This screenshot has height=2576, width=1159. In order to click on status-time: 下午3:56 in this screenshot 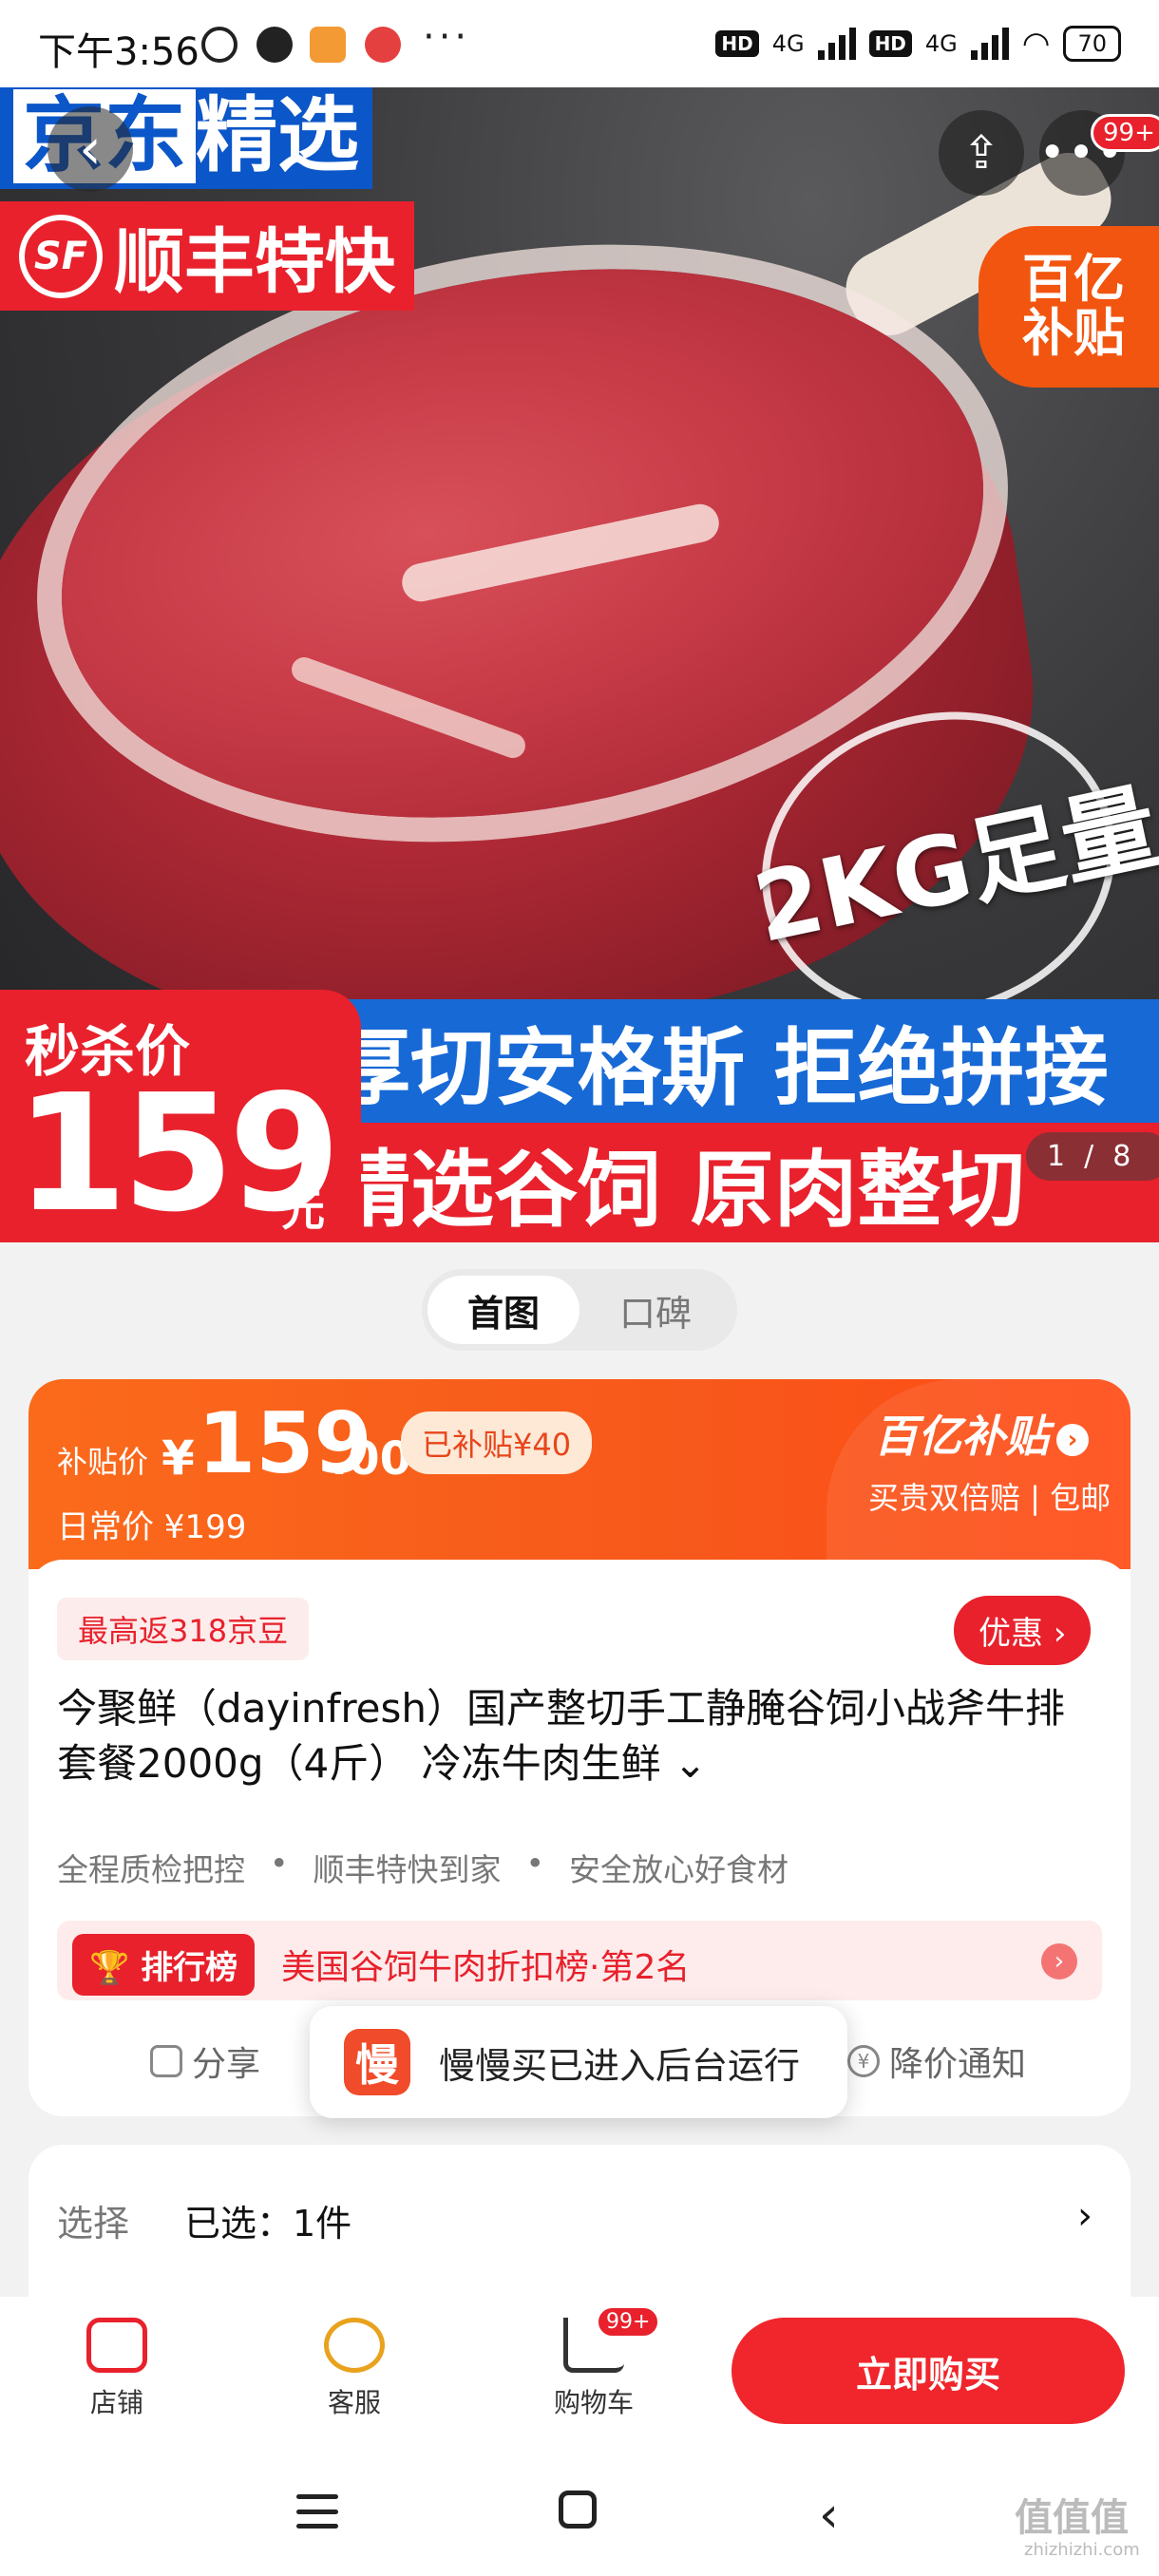, I will do `click(119, 52)`.